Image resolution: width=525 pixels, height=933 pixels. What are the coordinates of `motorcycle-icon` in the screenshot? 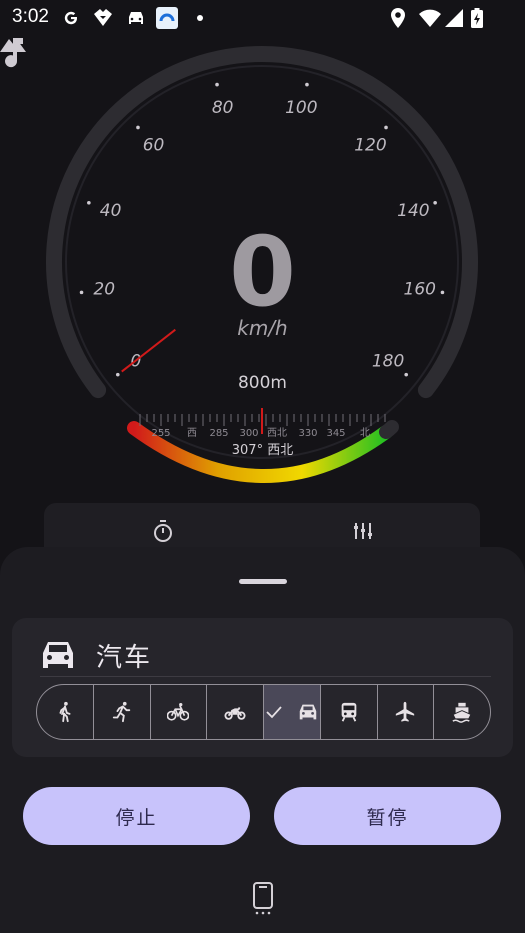 It's located at (235, 713).